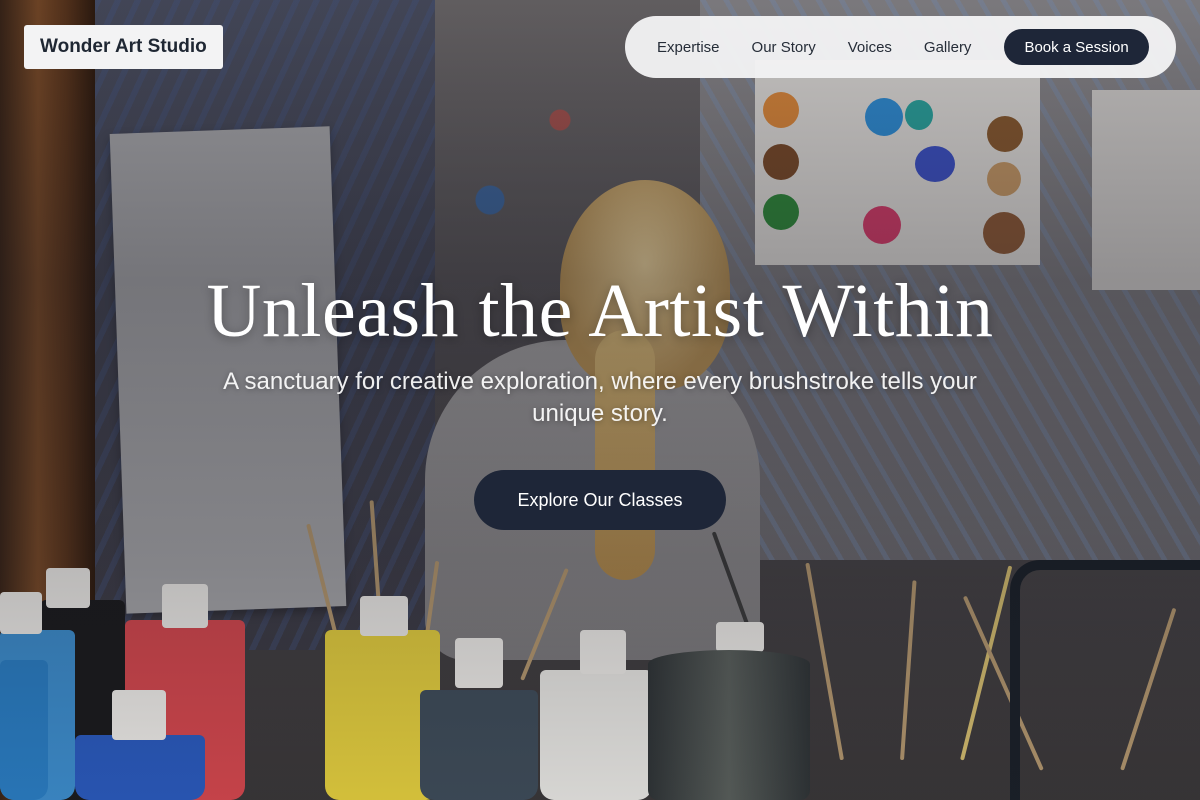 This screenshot has height=800, width=1200. What do you see at coordinates (948, 47) in the screenshot?
I see `nav-link-gallery: Gallery` at bounding box center [948, 47].